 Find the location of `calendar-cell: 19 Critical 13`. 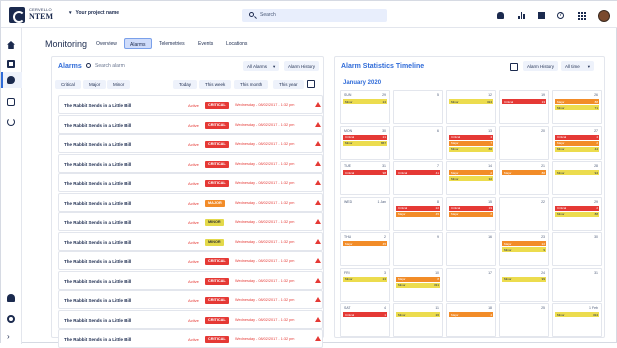

calendar-cell: 19 Critical 13 is located at coordinates (524, 107).